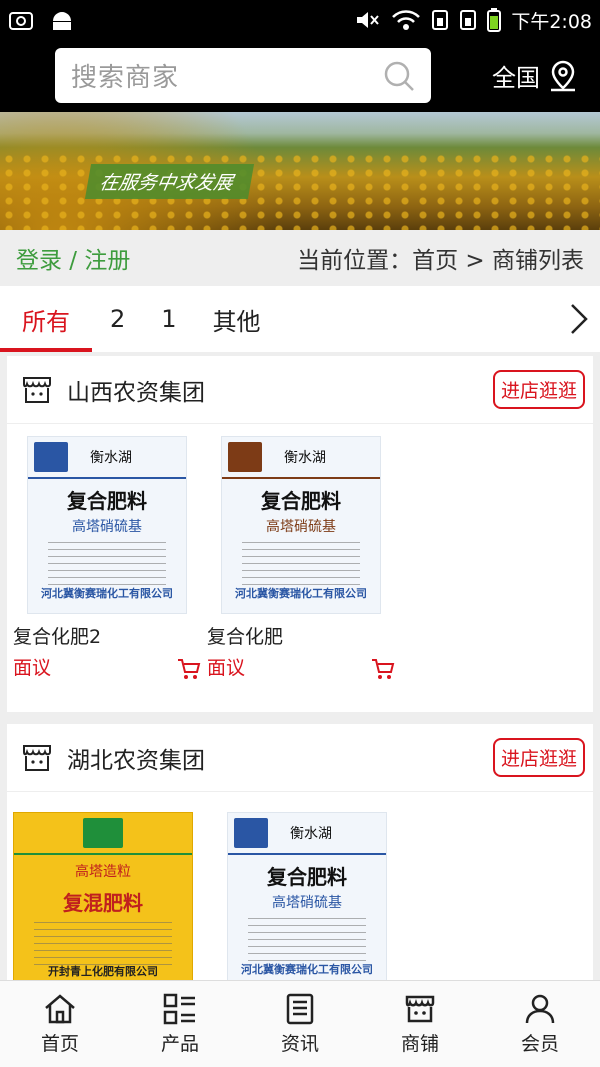  I want to click on search-icon, so click(399, 76).